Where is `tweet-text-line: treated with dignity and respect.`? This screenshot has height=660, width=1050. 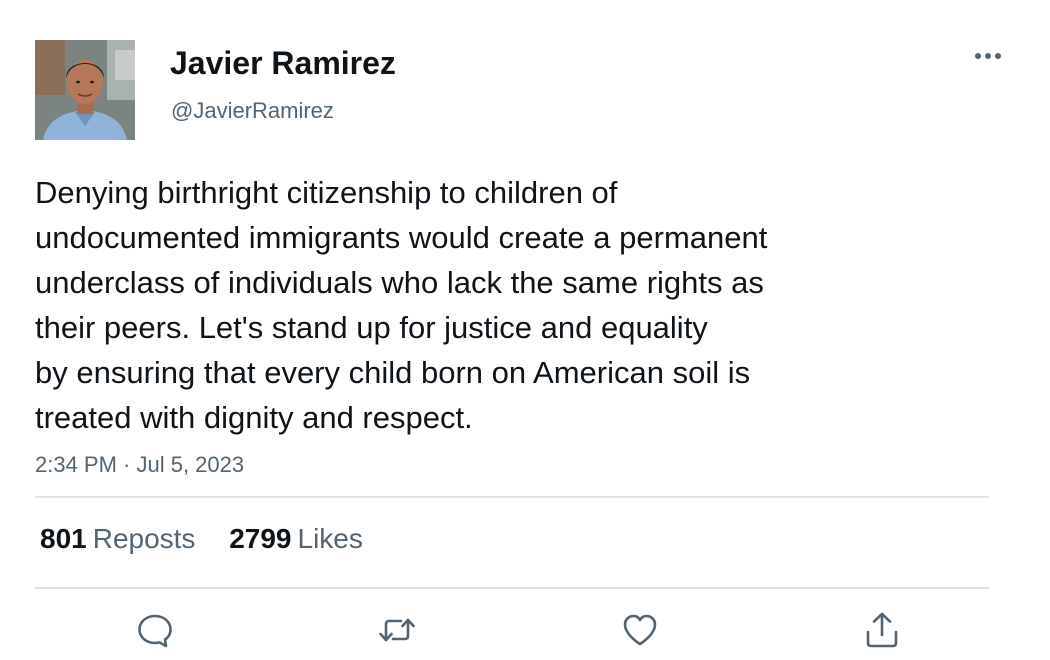 tweet-text-line: treated with dignity and respect. is located at coordinates (254, 417).